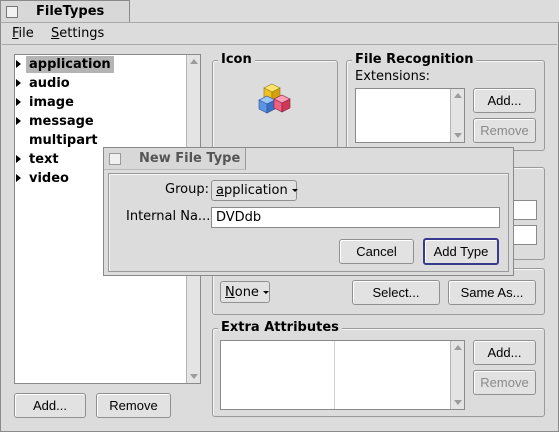  Describe the element at coordinates (51, 102) in the screenshot. I see `tree-item-label: image` at that location.